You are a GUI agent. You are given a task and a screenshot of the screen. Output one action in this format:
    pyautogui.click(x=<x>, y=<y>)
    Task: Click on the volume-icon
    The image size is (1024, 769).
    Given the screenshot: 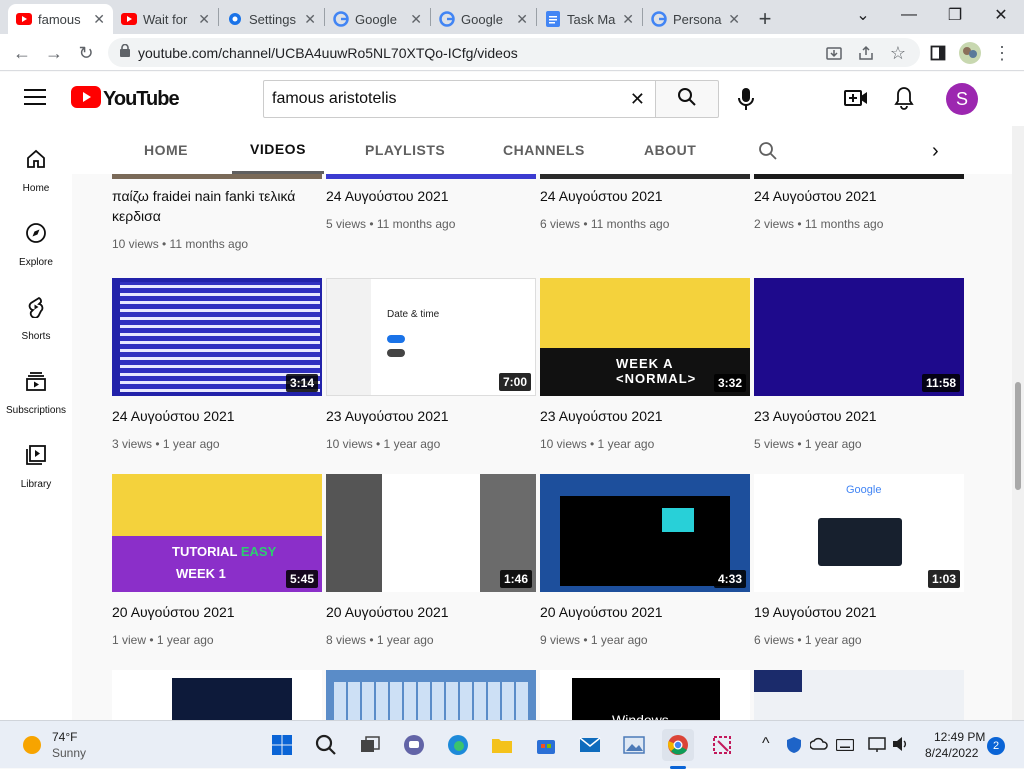 What is the action you would take?
    pyautogui.click(x=901, y=746)
    